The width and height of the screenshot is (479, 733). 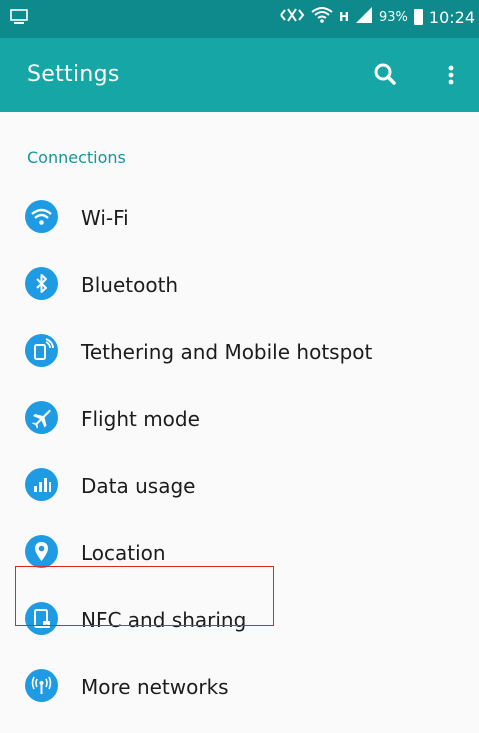 I want to click on screen-mirror-icon, so click(x=19, y=19).